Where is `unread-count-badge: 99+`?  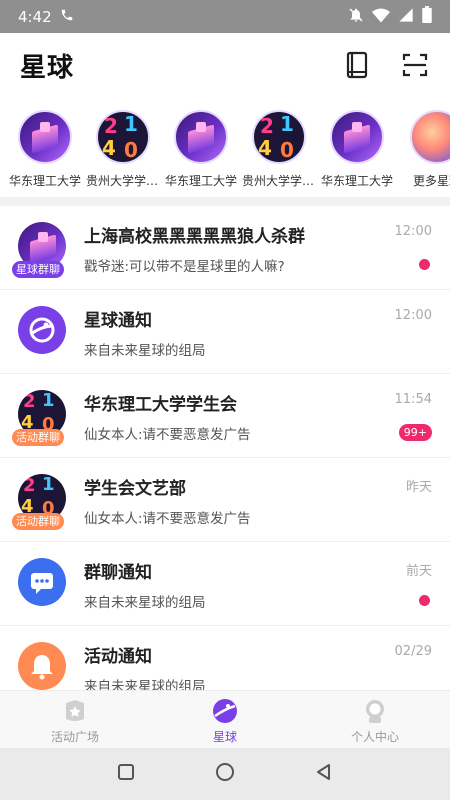
unread-count-badge: 99+ is located at coordinates (415, 432).